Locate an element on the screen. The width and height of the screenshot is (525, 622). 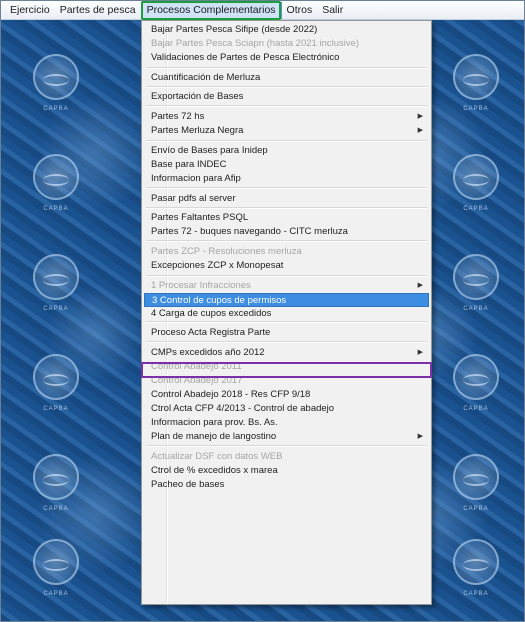
menu-item-4: Exportación de Bases is located at coordinates (286, 97).